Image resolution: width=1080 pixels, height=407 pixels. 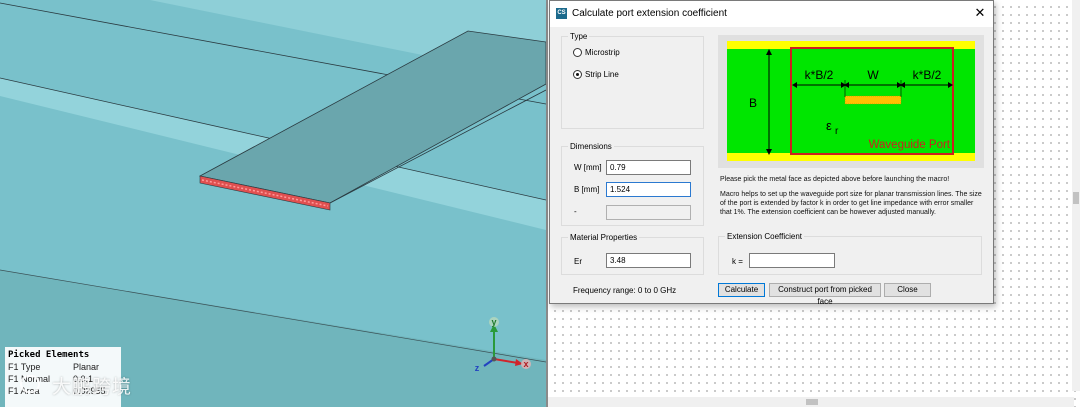 What do you see at coordinates (792, 260) in the screenshot?
I see `k-input` at bounding box center [792, 260].